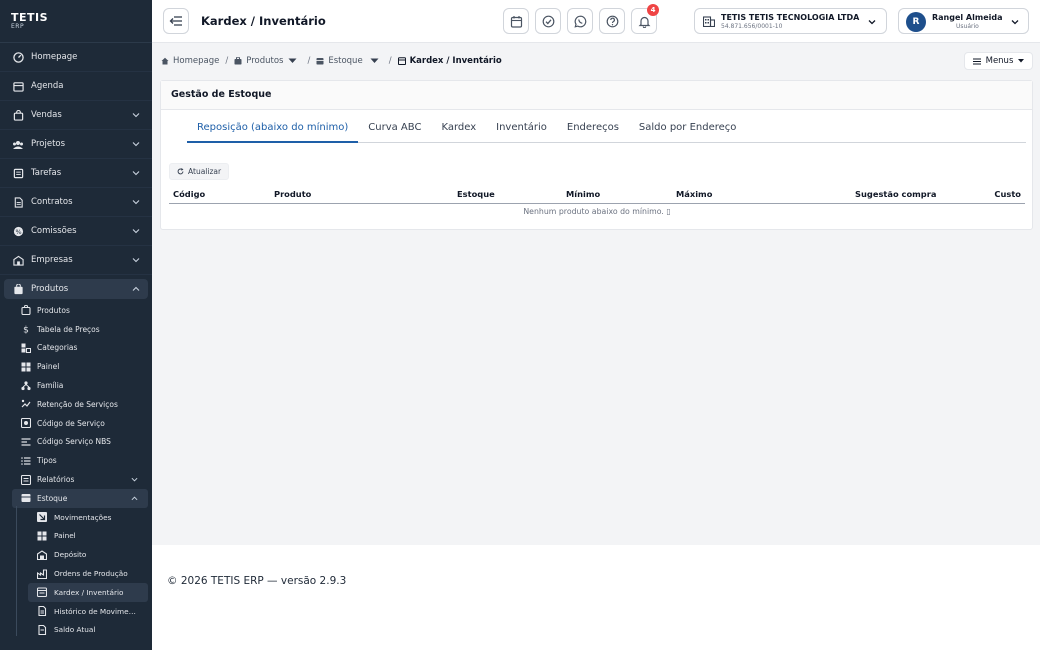 This screenshot has width=1040, height=650. I want to click on sidebar-estoque-label: Painel, so click(65, 536).